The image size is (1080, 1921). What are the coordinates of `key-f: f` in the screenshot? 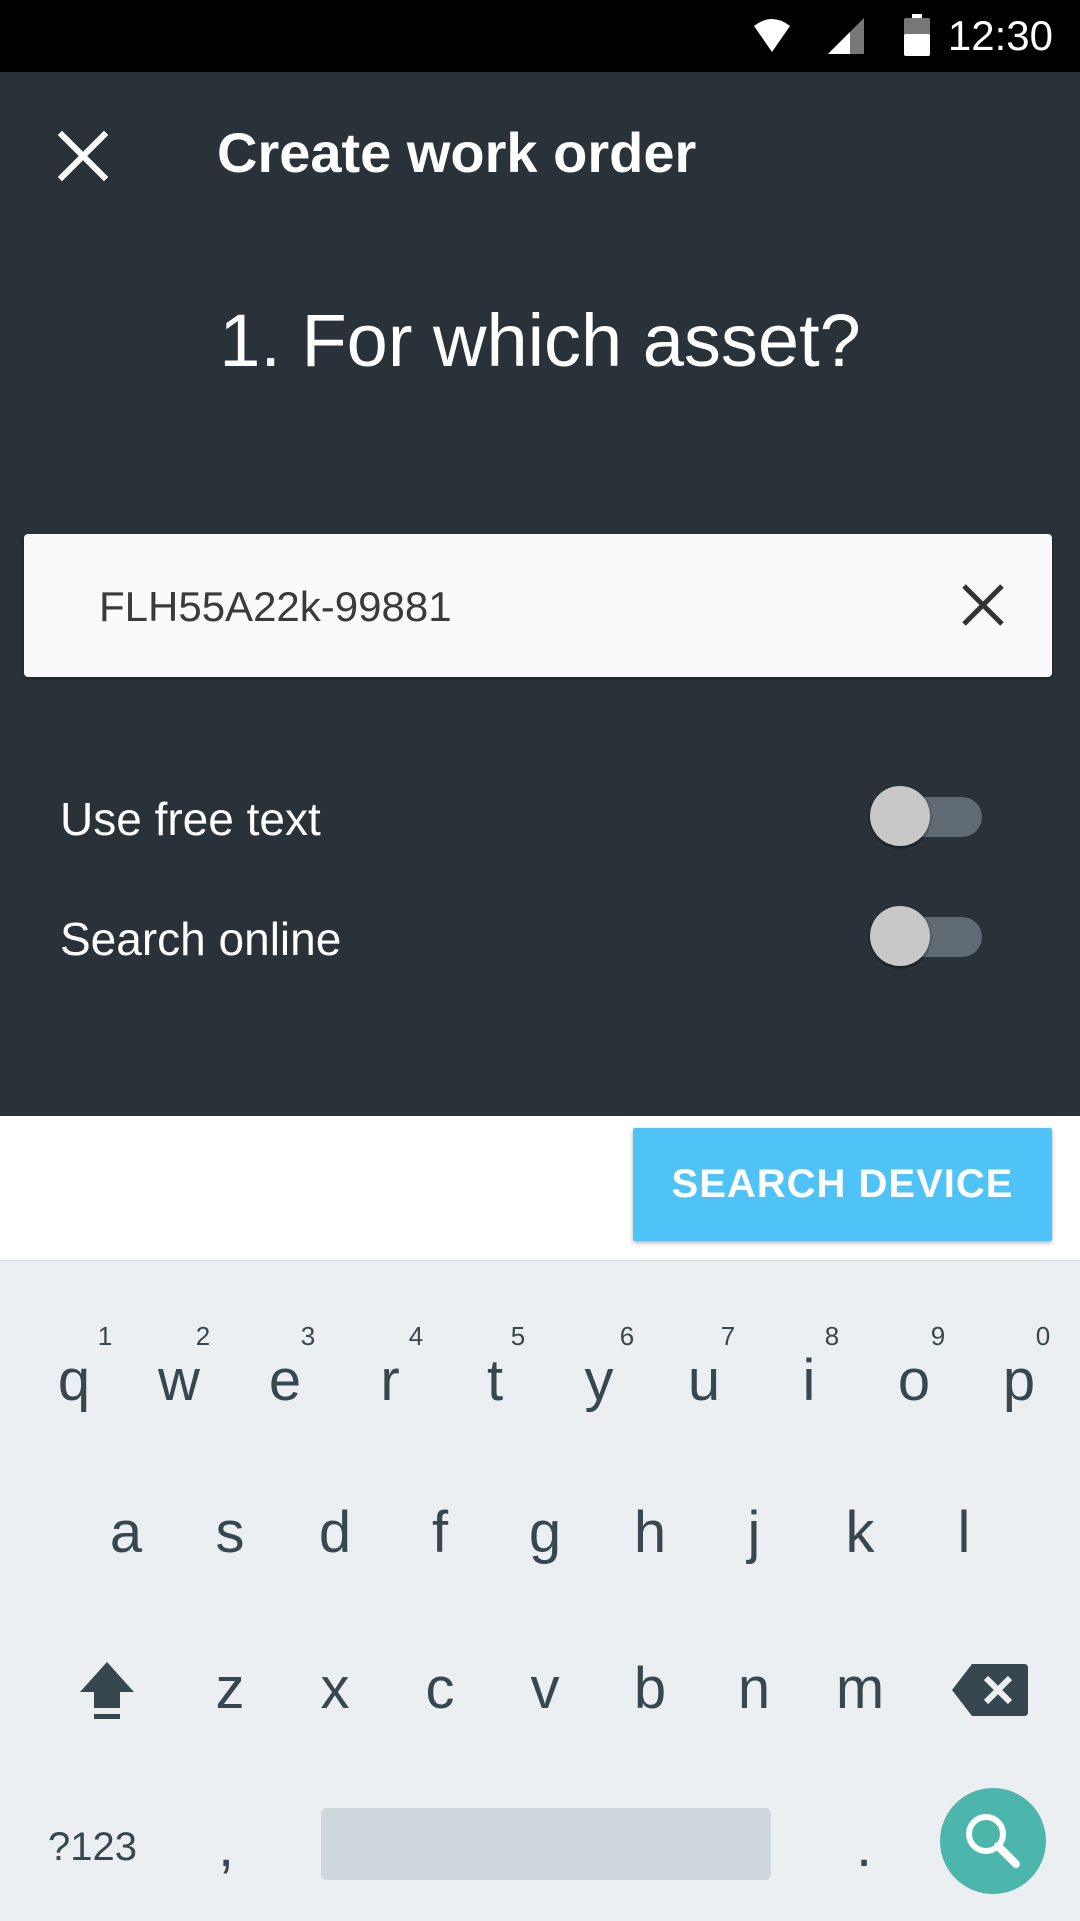 It's located at (440, 1533).